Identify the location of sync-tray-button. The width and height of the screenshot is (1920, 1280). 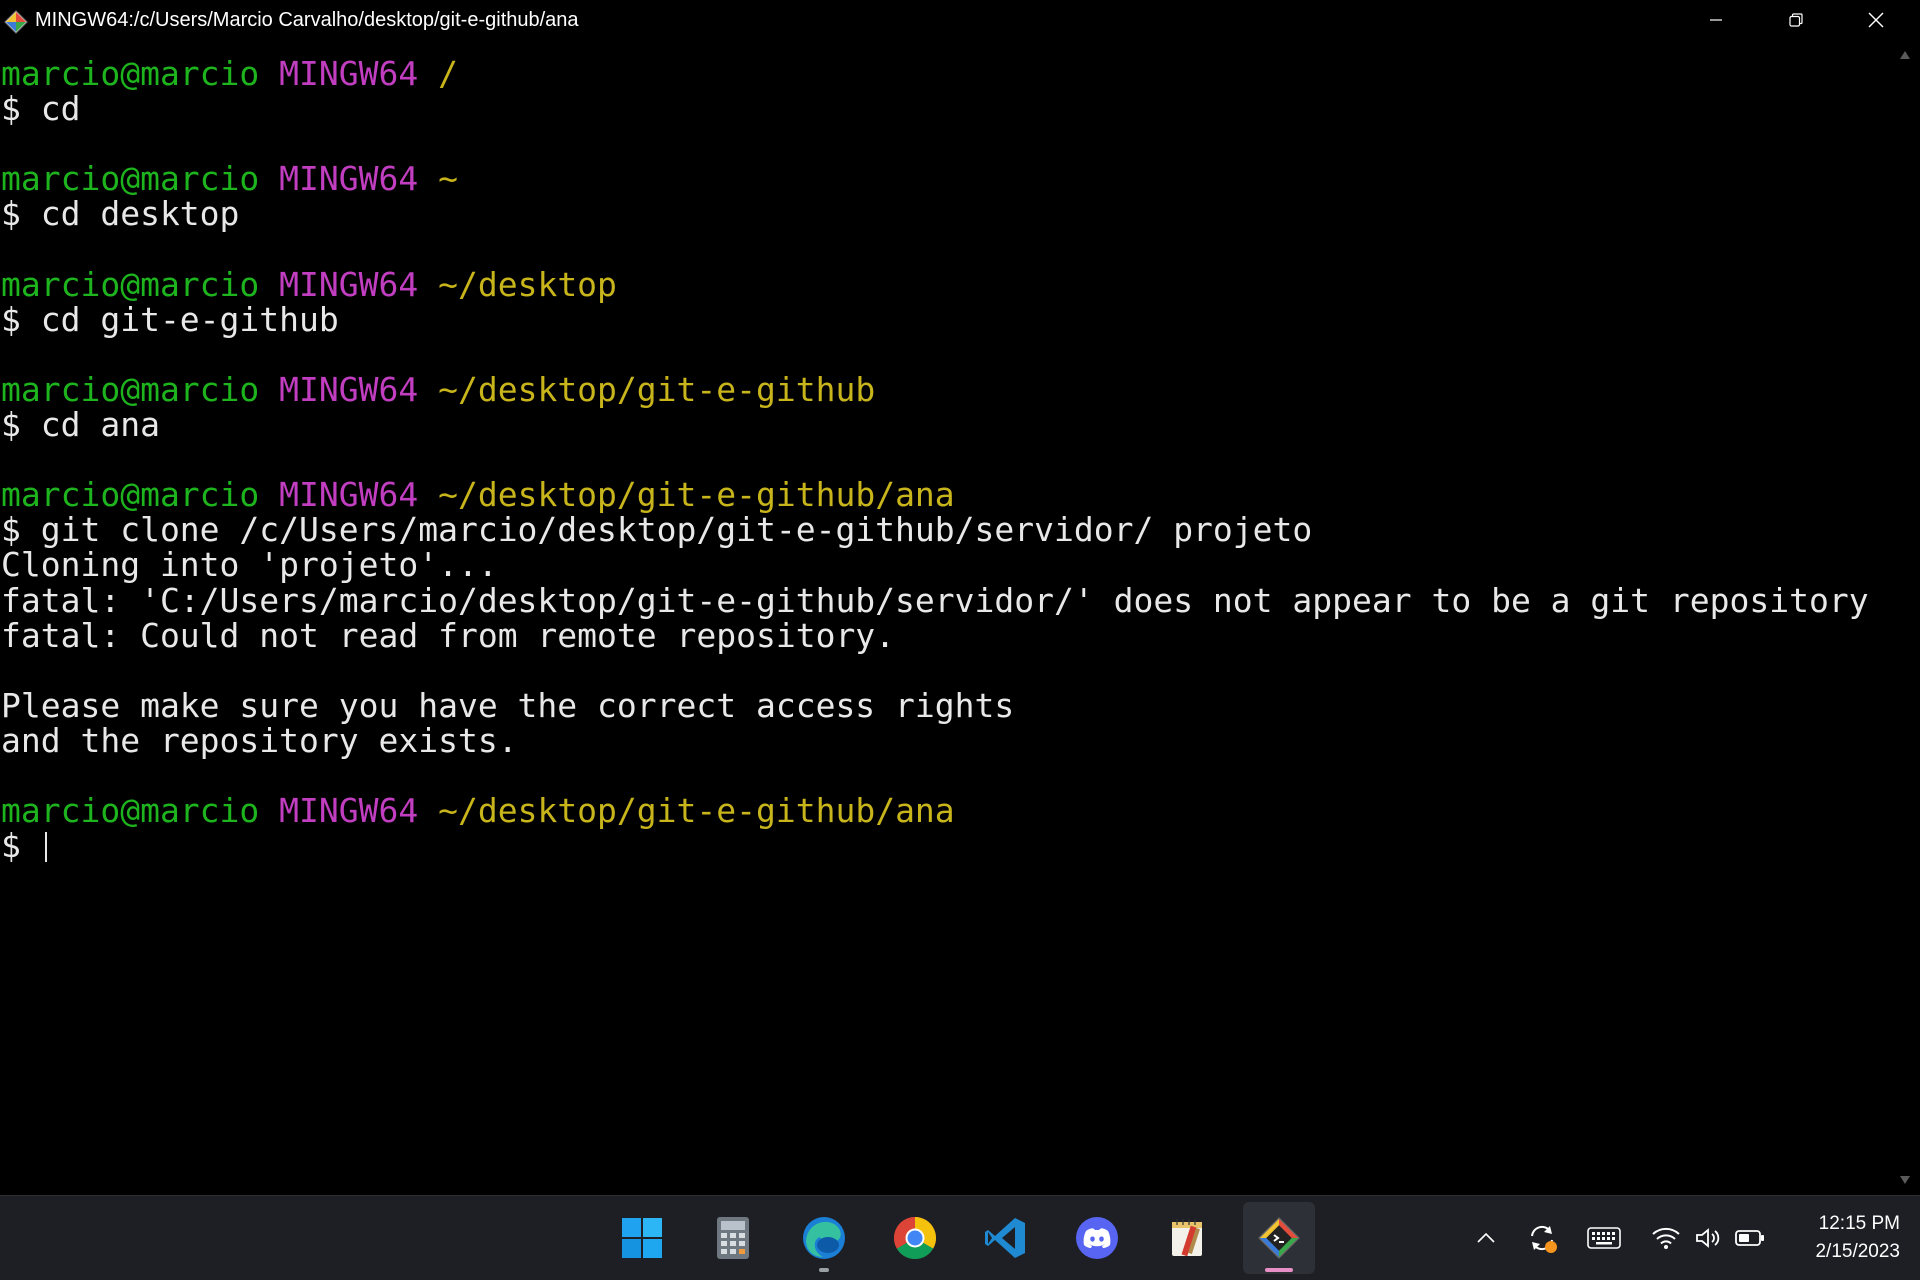
(1542, 1238).